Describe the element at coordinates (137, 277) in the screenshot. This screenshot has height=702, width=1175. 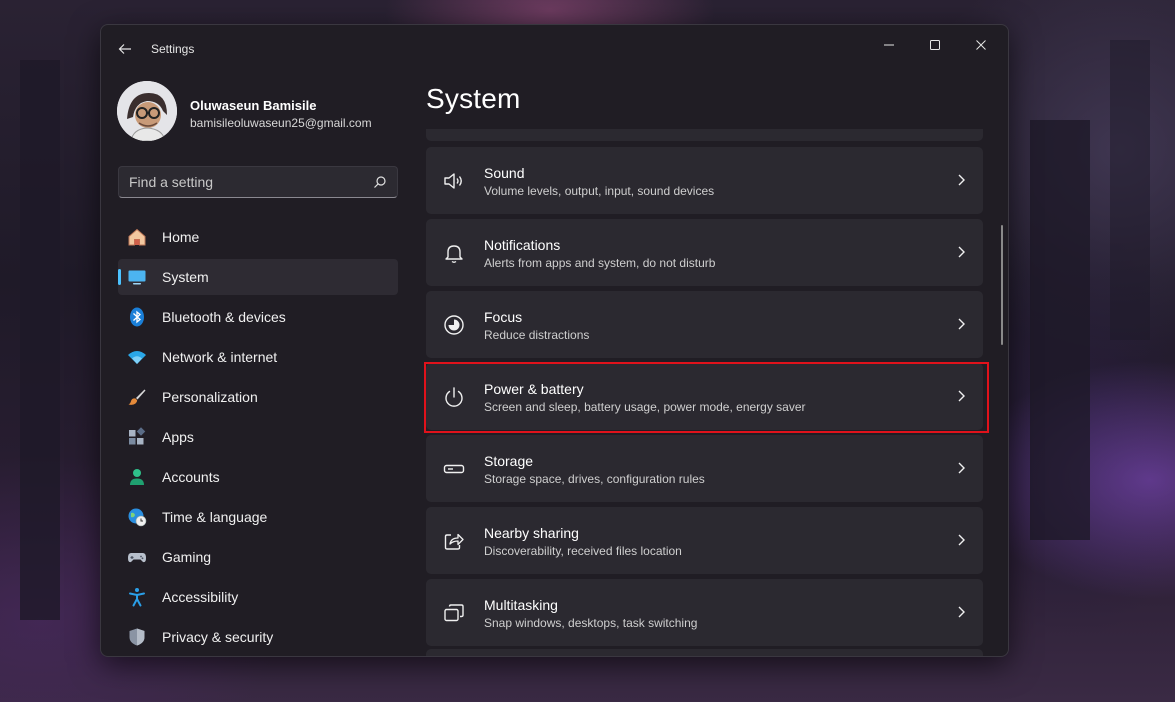
I see `system-icon` at that location.